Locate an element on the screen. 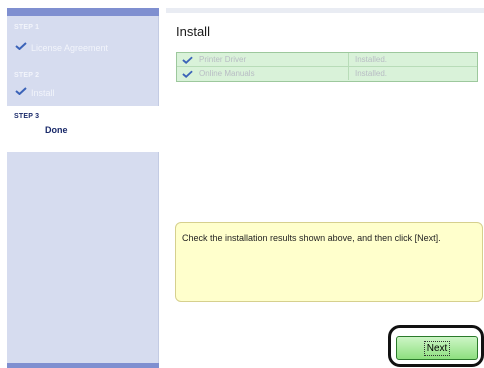 The height and width of the screenshot is (368, 484). step-2-label: STEP 2 is located at coordinates (27, 75).